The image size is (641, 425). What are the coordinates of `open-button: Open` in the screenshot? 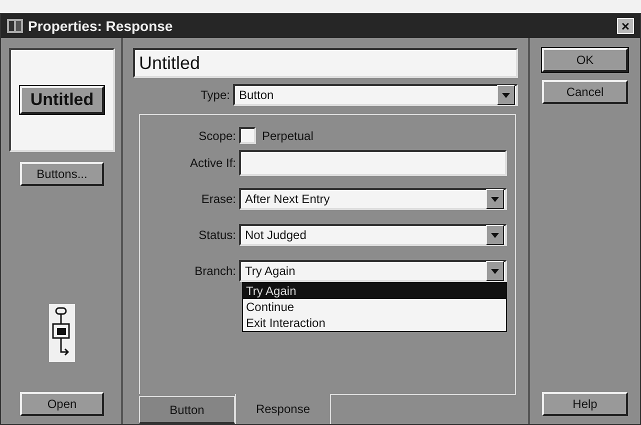 It's located at (62, 404).